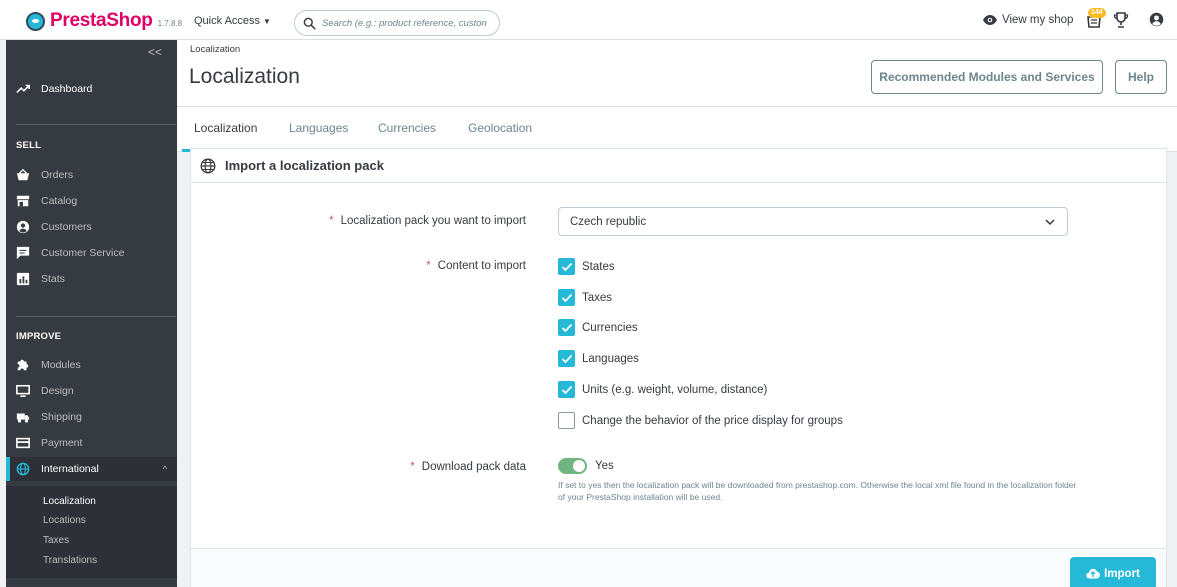 This screenshot has height=587, width=1177. Describe the element at coordinates (91, 417) in the screenshot. I see `sidebar-item-shipping: Shipping` at that location.